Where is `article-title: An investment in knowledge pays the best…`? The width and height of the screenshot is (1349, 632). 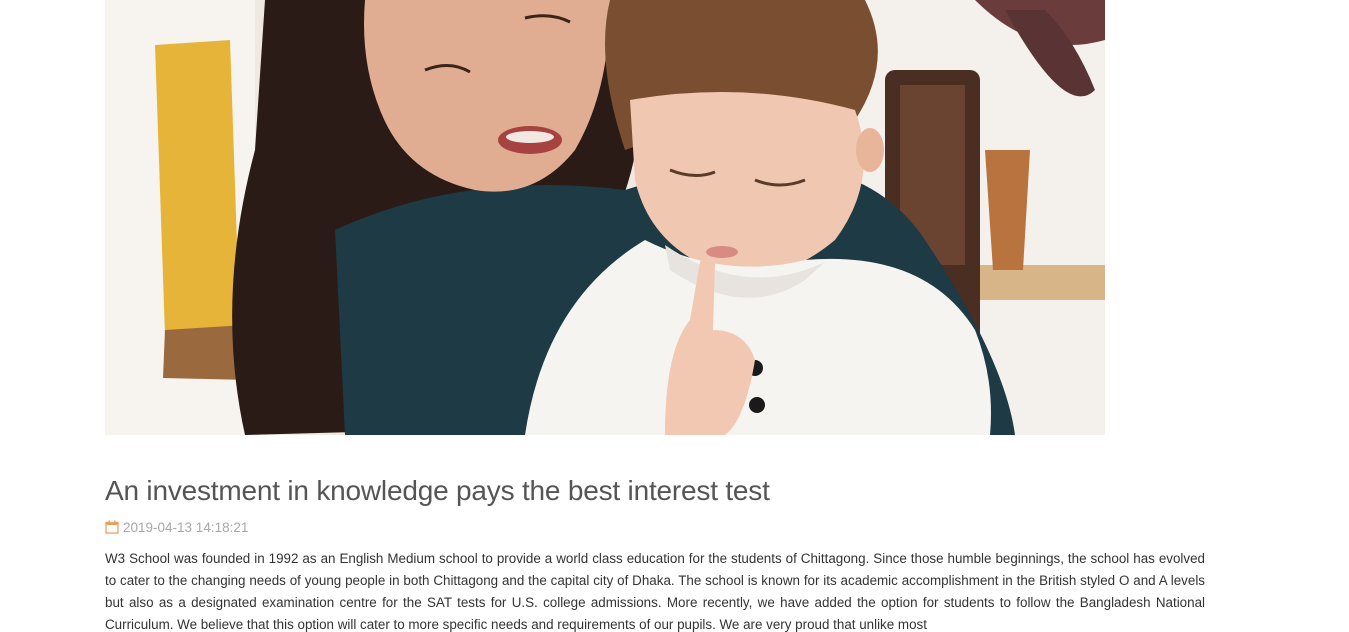
article-title: An investment in knowledge pays the best… is located at coordinates (655, 491).